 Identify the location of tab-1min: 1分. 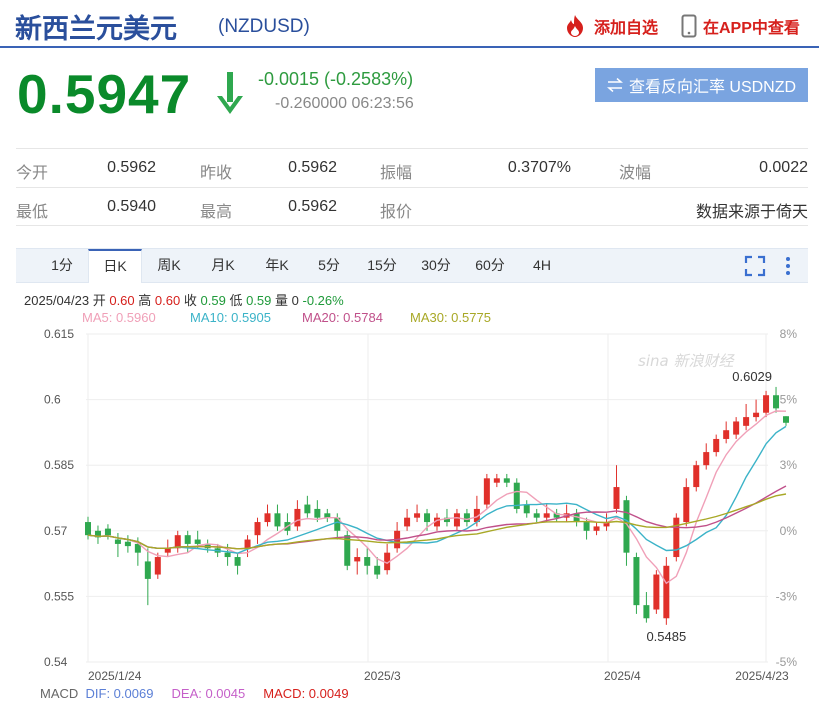
(62, 265).